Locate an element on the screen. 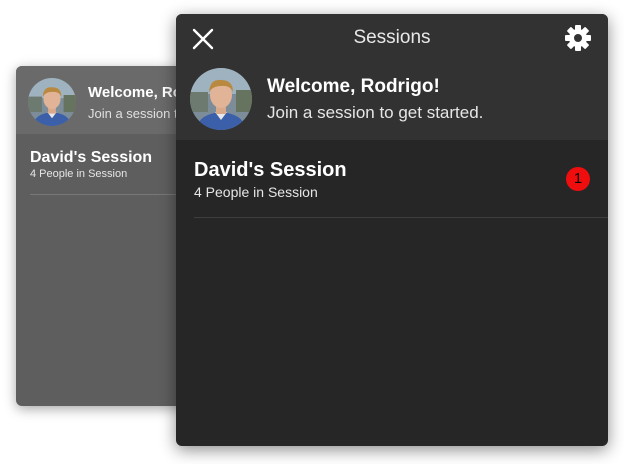 This screenshot has height=464, width=624. gear-icon is located at coordinates (578, 38).